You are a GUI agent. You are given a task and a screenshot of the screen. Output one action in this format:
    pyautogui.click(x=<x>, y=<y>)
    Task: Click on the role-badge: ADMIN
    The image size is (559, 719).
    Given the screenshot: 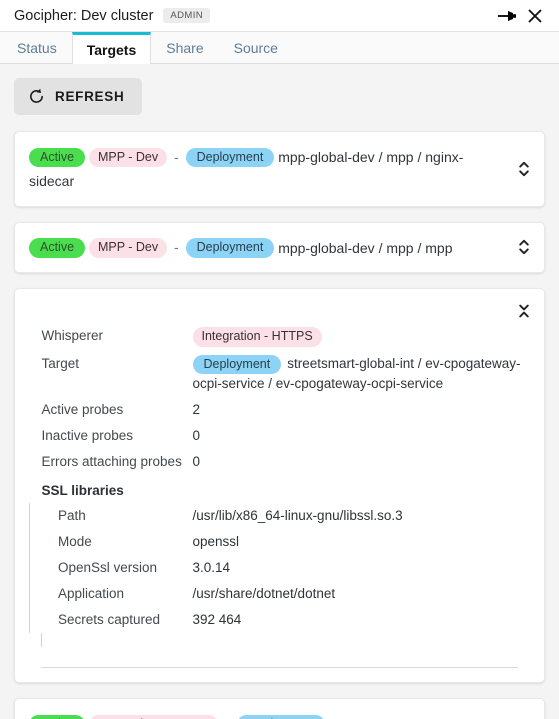 What is the action you would take?
    pyautogui.click(x=187, y=15)
    